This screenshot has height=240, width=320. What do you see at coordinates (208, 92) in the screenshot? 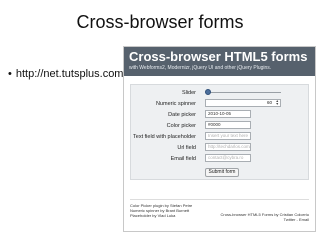
I see `slider-knob` at bounding box center [208, 92].